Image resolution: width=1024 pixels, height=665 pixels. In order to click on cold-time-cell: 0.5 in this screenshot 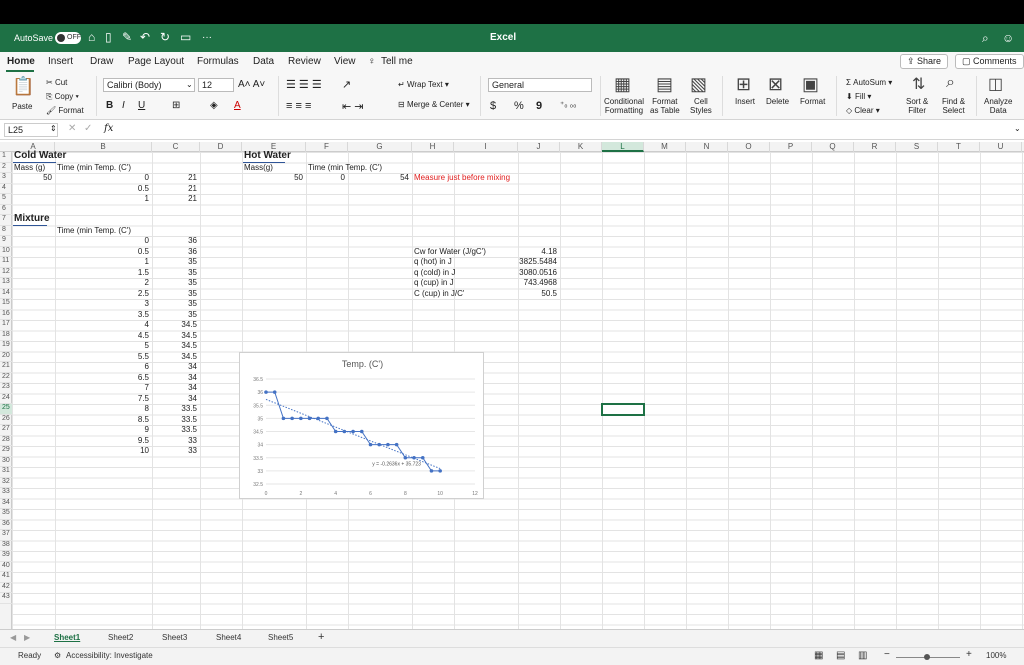, I will do `click(102, 189)`.